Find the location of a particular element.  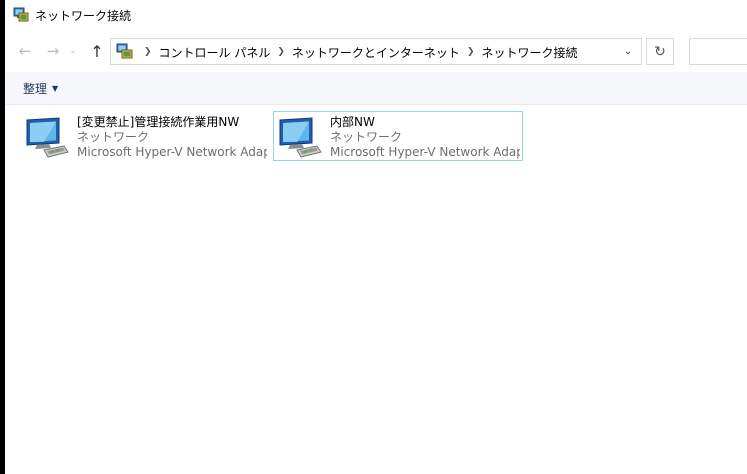

breadcrumb: ❯ コントロール パネル ❯ ネットワークとインターネット ❯ ネットワーク接続 is located at coordinates (357, 52).